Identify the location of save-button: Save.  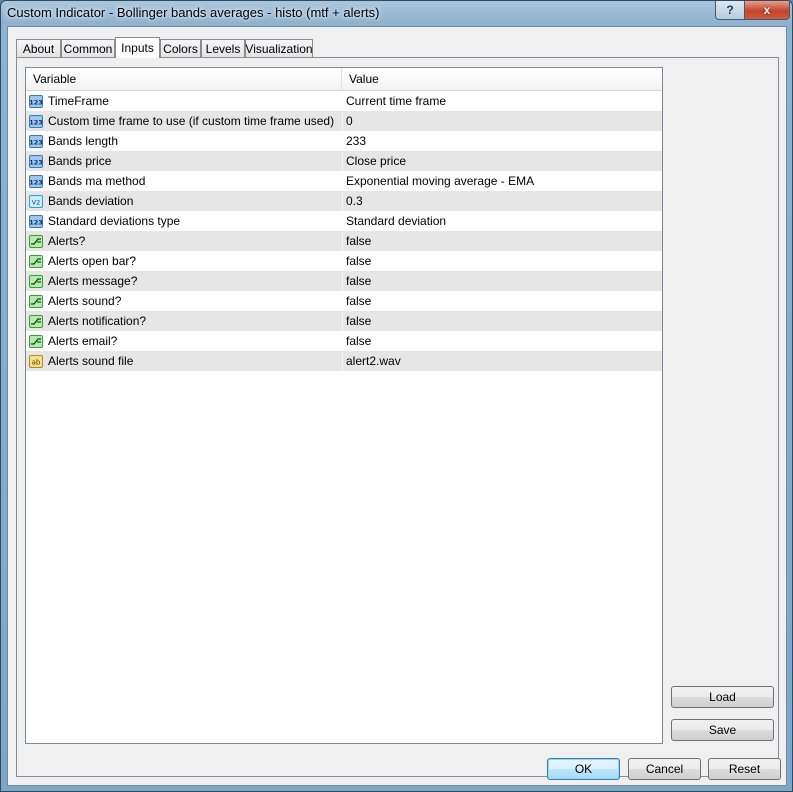
(722, 730).